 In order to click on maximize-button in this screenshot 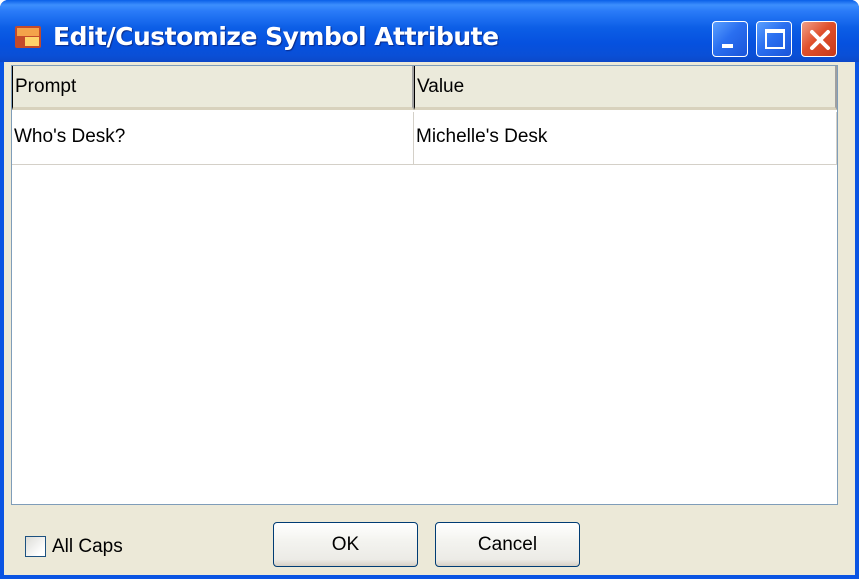, I will do `click(774, 39)`.